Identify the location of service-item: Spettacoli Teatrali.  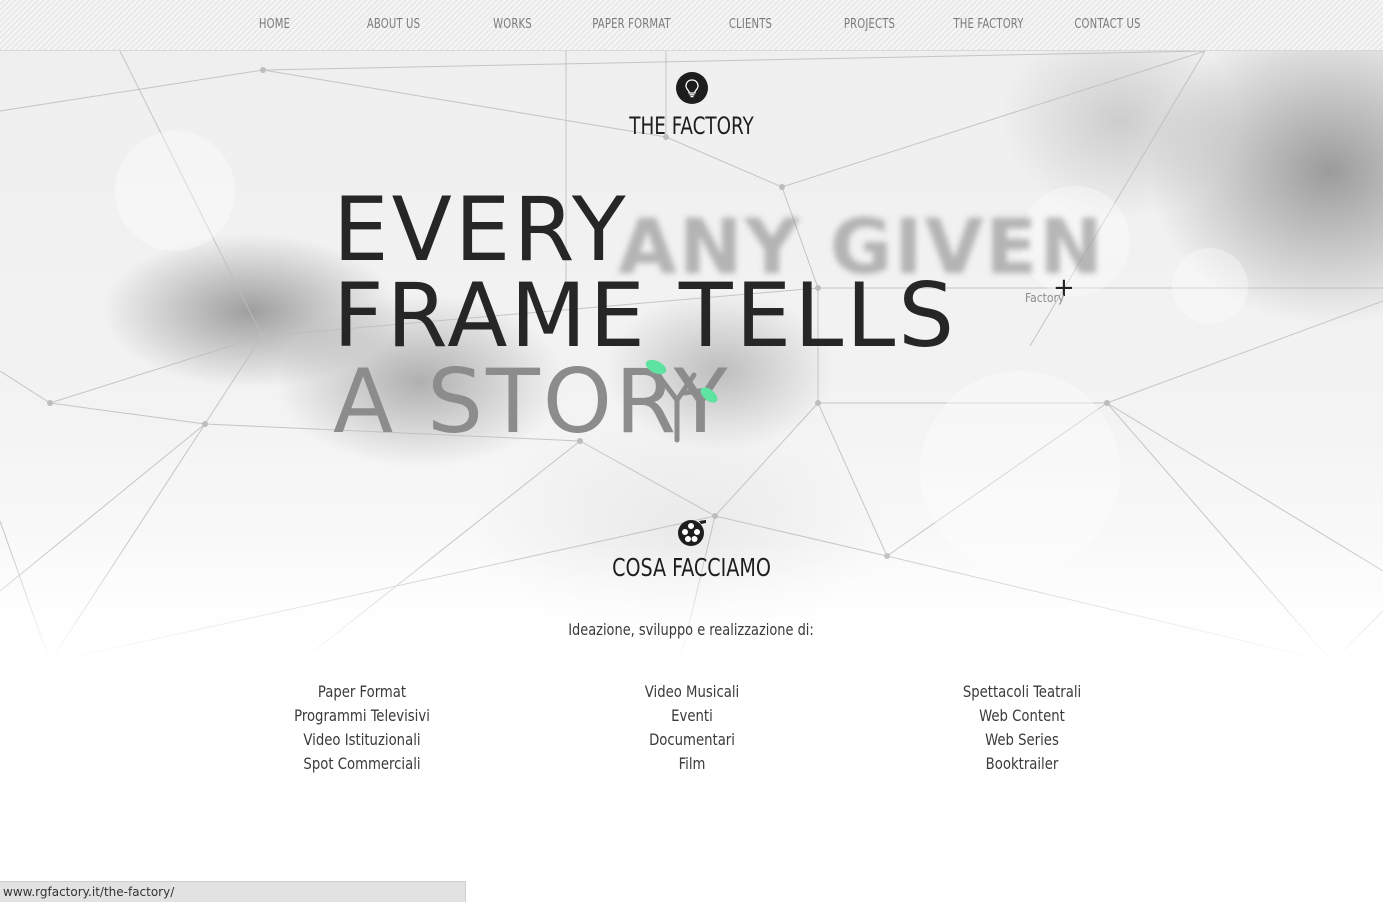
(1022, 691).